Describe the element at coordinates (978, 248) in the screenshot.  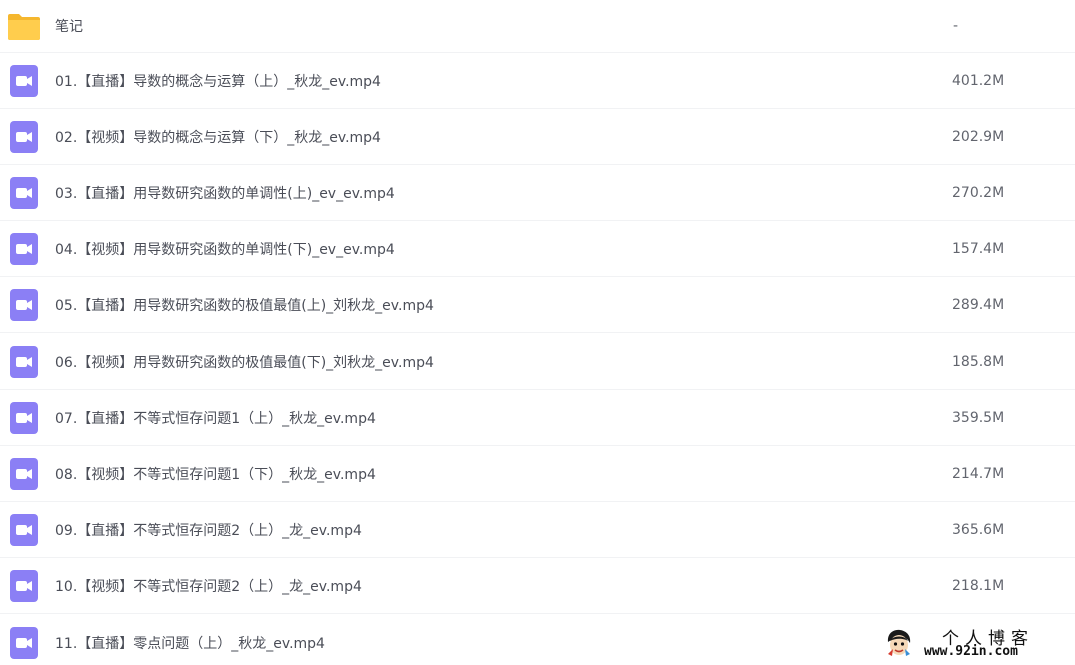
I see `file-size: 157.4M` at that location.